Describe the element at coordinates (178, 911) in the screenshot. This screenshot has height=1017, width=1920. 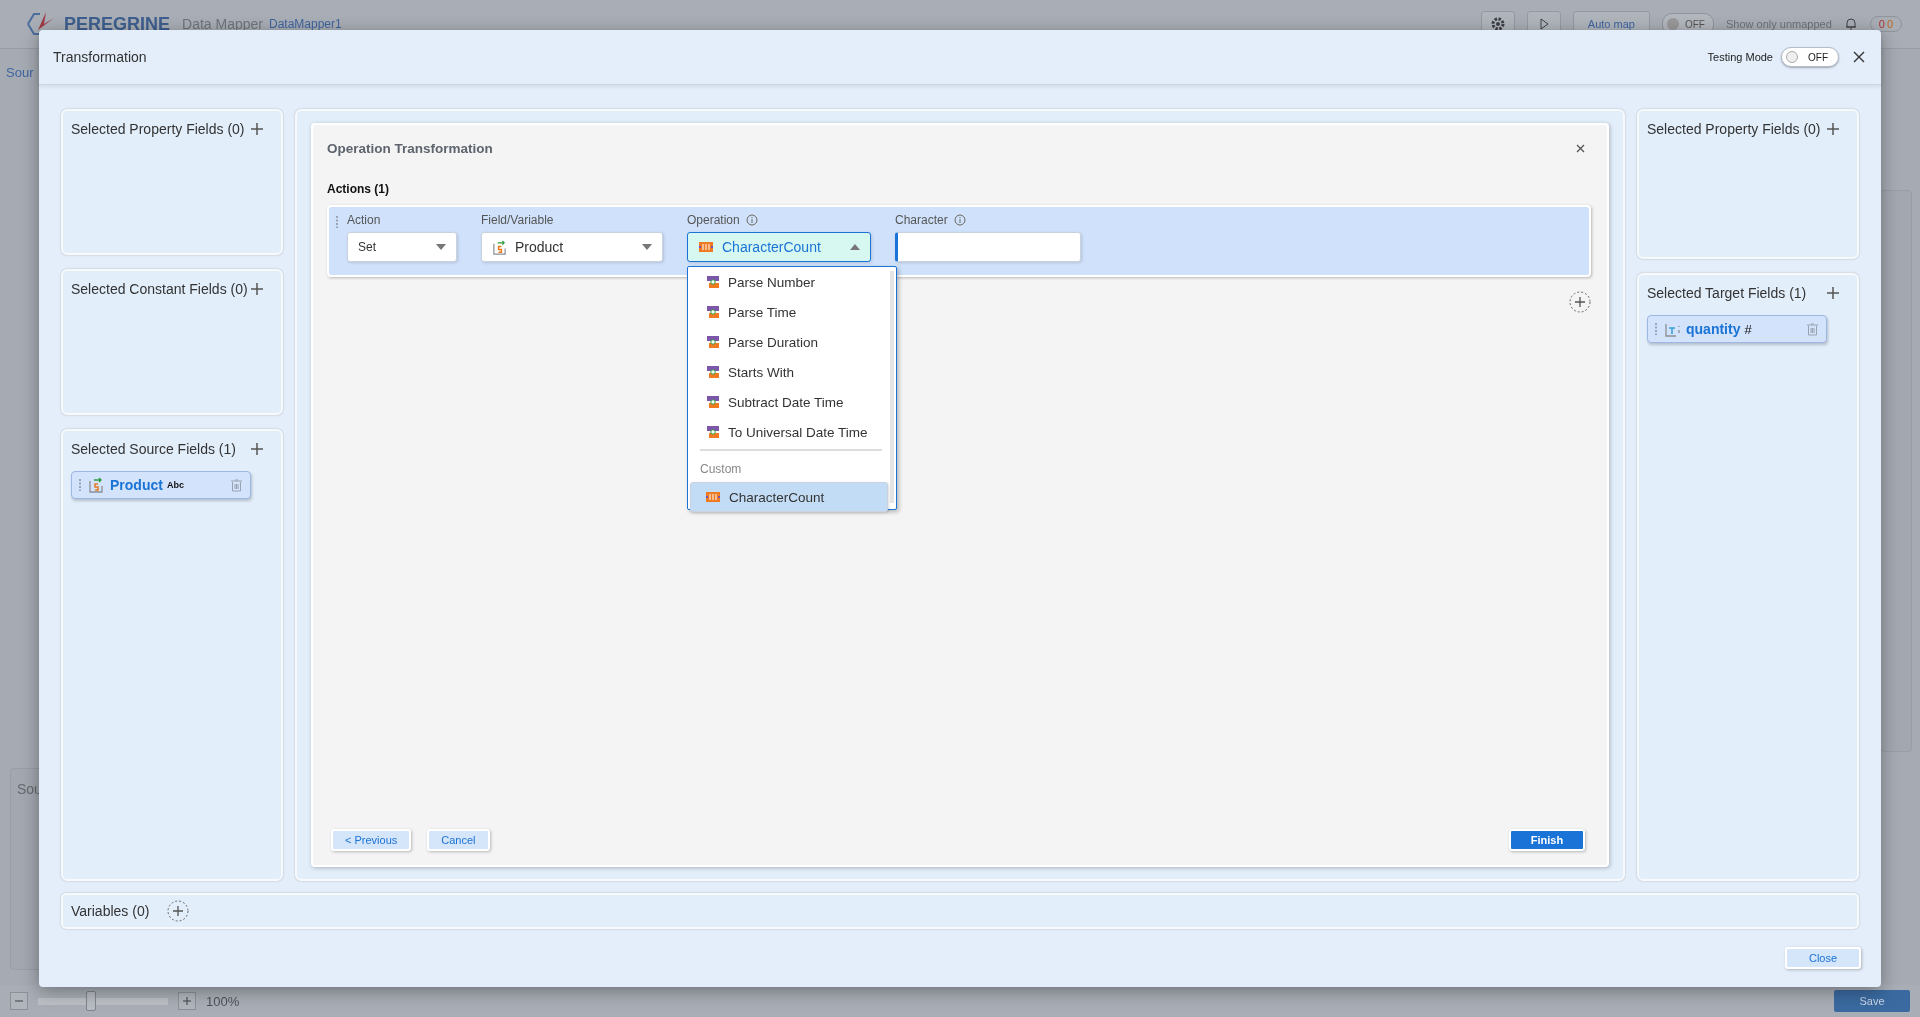
I see `add-variable-icon` at that location.